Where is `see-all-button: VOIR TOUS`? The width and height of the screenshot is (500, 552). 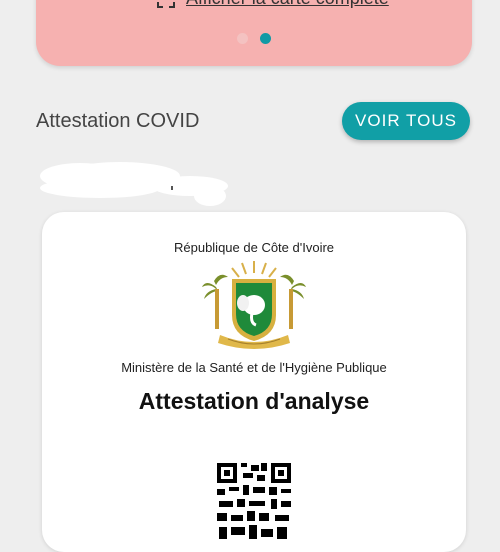 see-all-button: VOIR TOUS is located at coordinates (406, 121).